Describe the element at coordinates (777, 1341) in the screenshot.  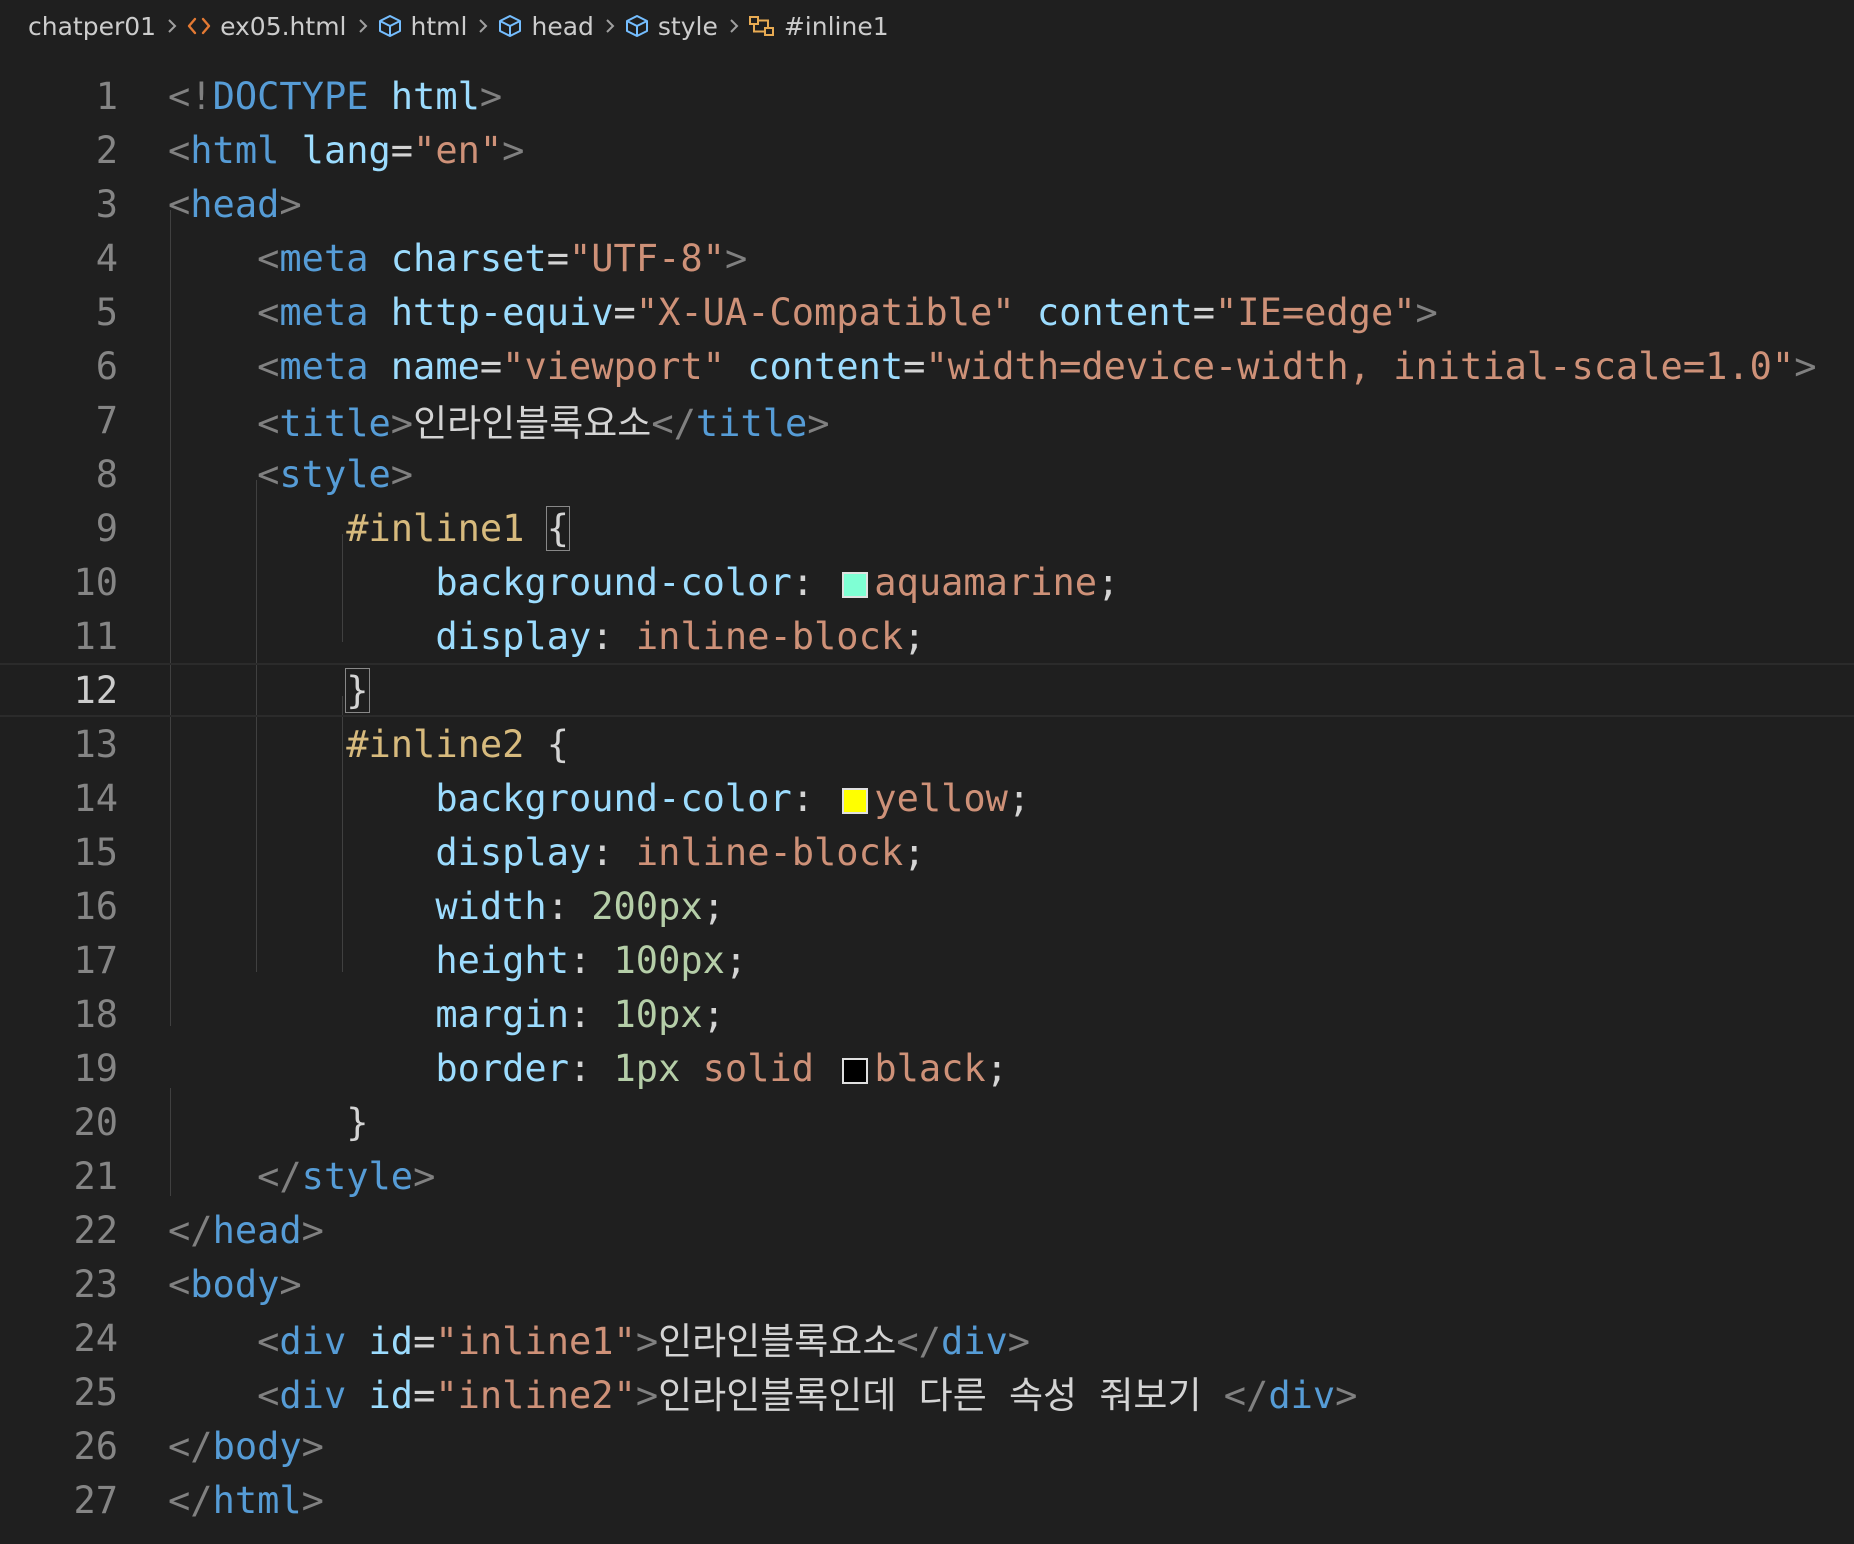
I see `token-text: 인라인블록요소` at that location.